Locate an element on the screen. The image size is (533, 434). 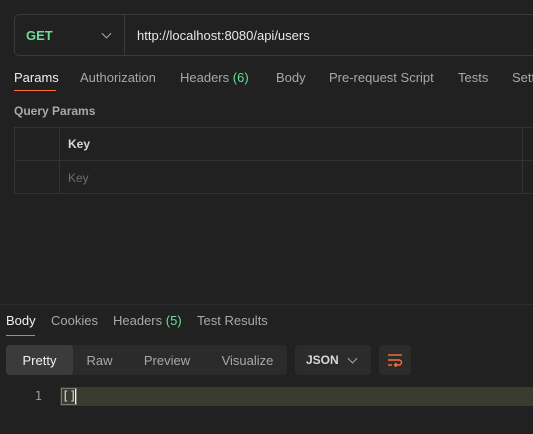
active-line-highlight is located at coordinates (296, 396).